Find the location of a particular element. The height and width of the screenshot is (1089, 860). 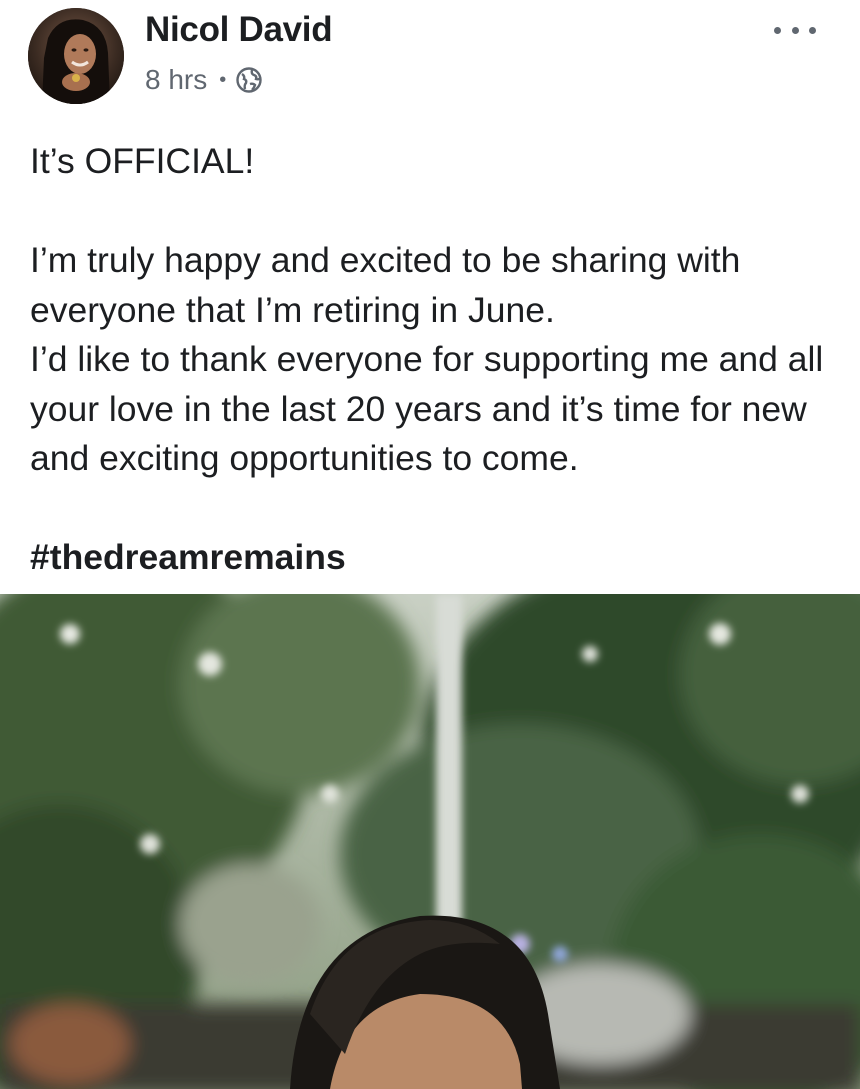

more-options-icon is located at coordinates (795, 30).